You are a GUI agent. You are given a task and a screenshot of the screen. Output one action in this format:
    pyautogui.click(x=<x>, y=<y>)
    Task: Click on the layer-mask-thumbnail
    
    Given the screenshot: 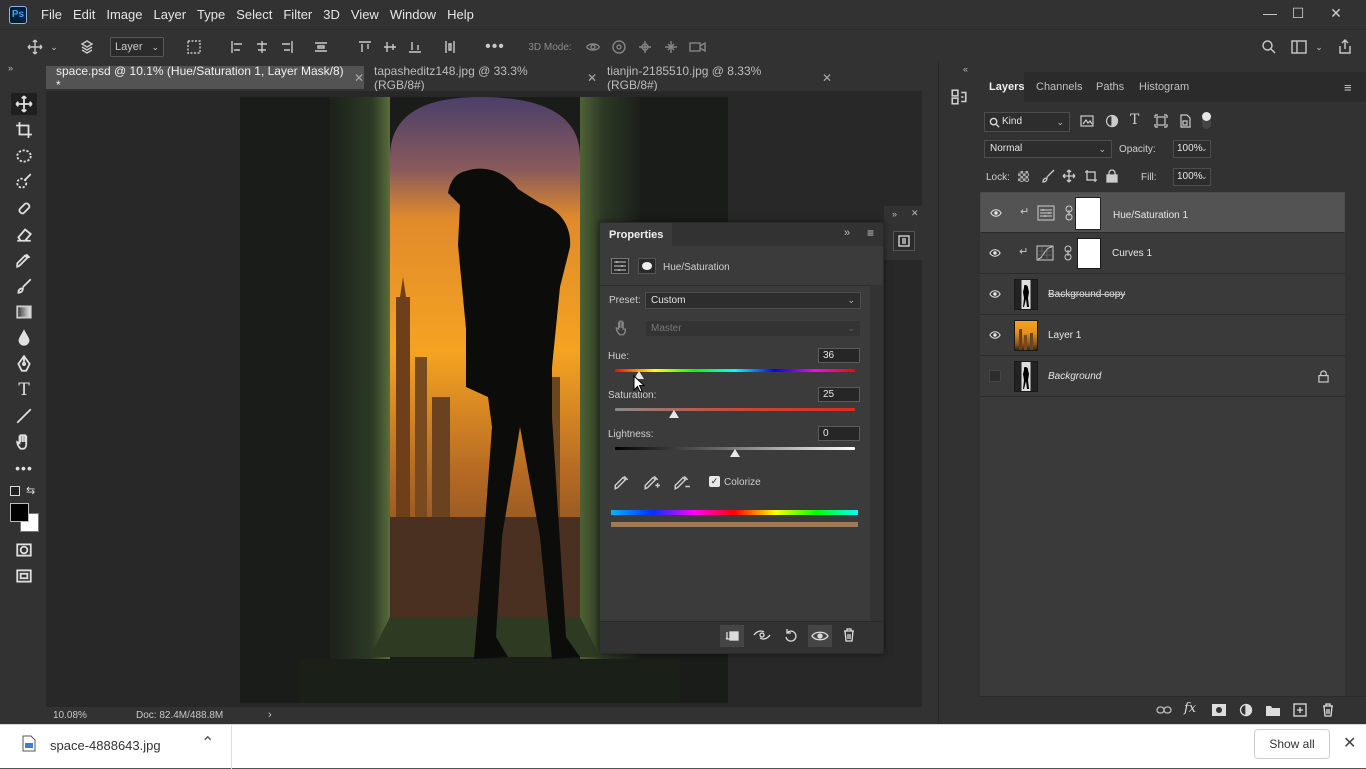 What is the action you would take?
    pyautogui.click(x=1089, y=253)
    